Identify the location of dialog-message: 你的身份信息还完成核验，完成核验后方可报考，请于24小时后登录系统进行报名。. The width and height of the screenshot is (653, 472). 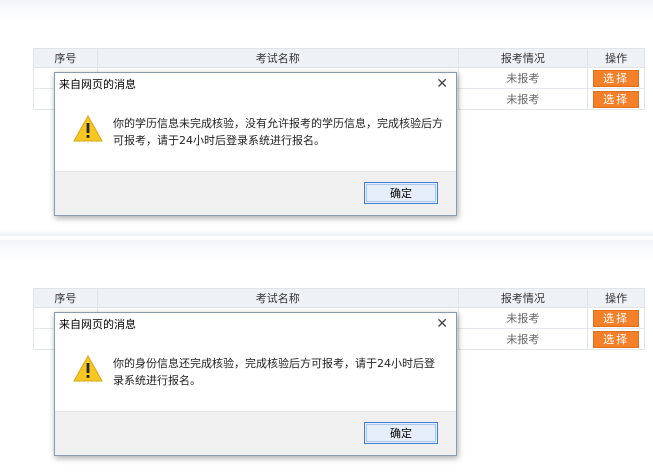
(274, 372).